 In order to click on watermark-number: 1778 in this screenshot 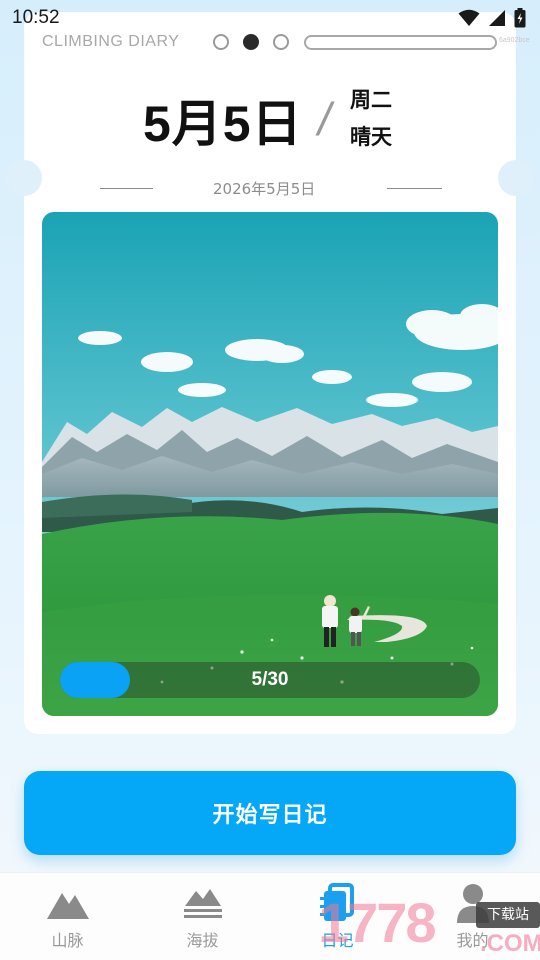, I will do `click(377, 922)`.